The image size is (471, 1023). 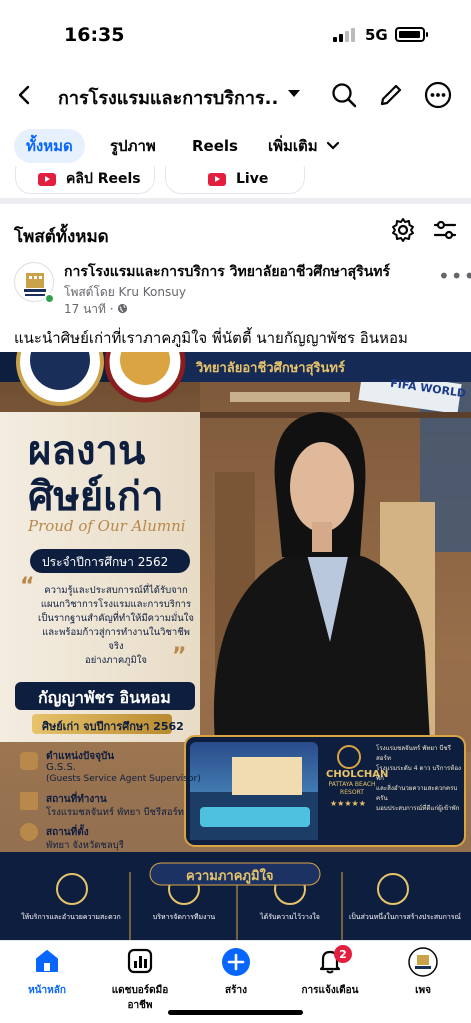 What do you see at coordinates (405, 917) in the screenshot?
I see `pride-item-4: เป็นส่วนหนึ่งในการสร้างประสบการณ์` at bounding box center [405, 917].